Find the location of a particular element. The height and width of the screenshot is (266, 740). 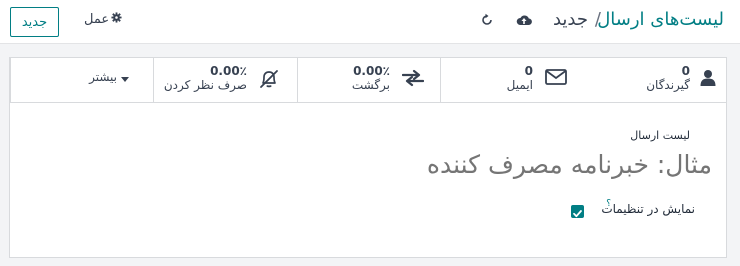

stat-email-button: 0 ایمیل is located at coordinates (511, 80).